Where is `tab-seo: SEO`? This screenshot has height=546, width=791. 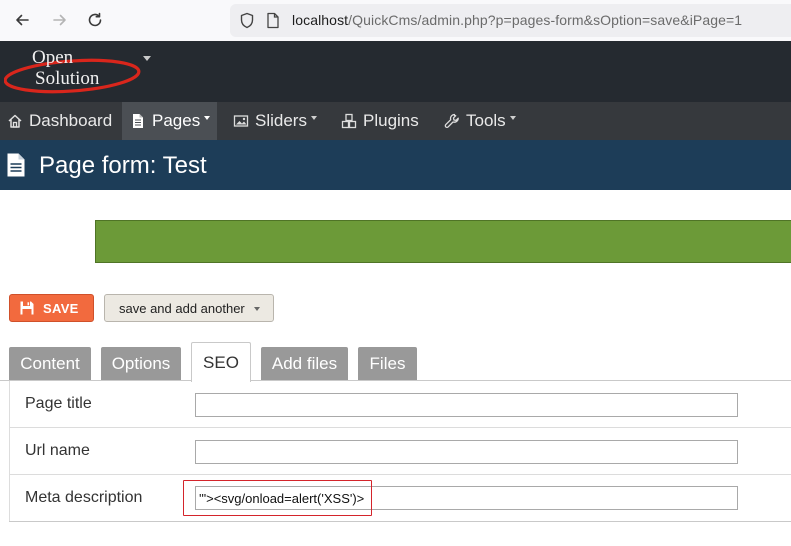 tab-seo: SEO is located at coordinates (221, 362).